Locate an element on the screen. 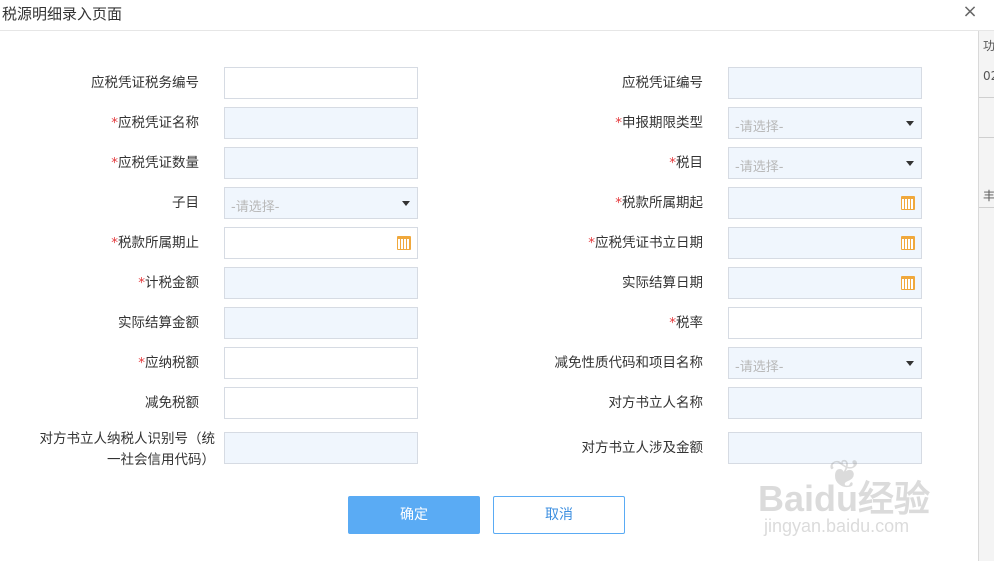 This screenshot has width=994, height=561. field-label: 减免性质代码和项目名称 is located at coordinates (629, 363).